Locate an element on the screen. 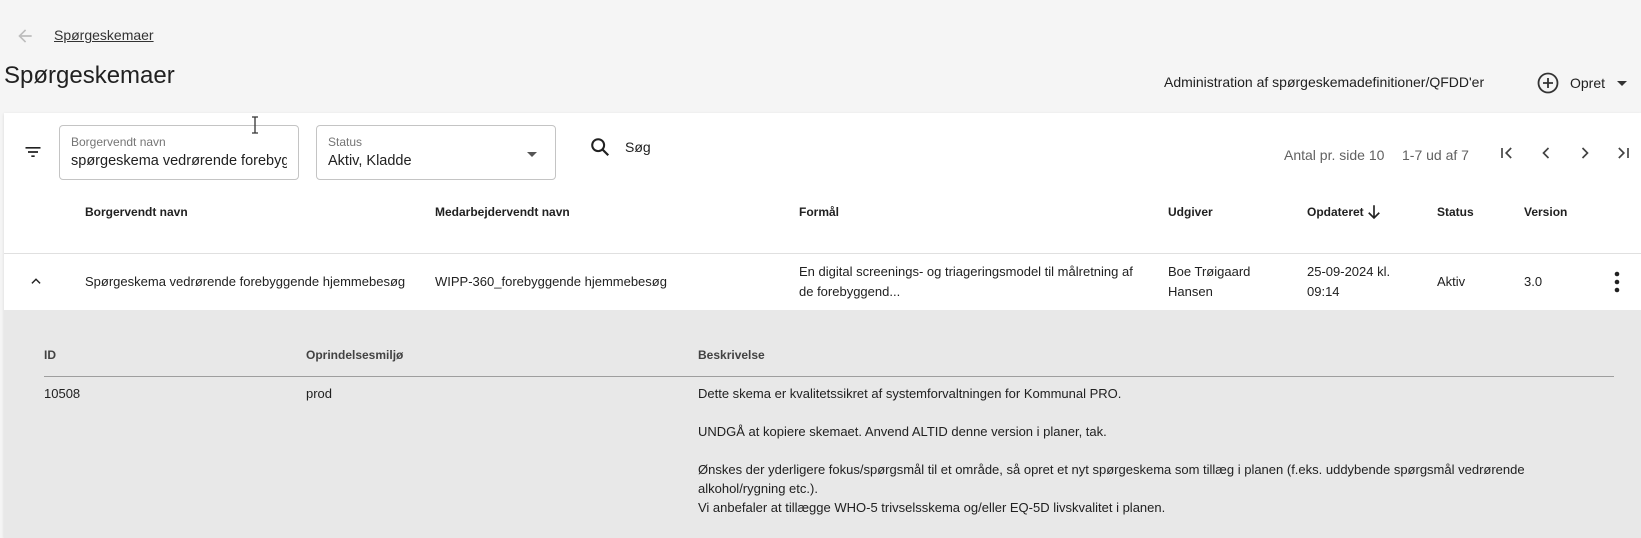  cell-publisher: Boe Trøigaard Hansen is located at coordinates (1209, 282).